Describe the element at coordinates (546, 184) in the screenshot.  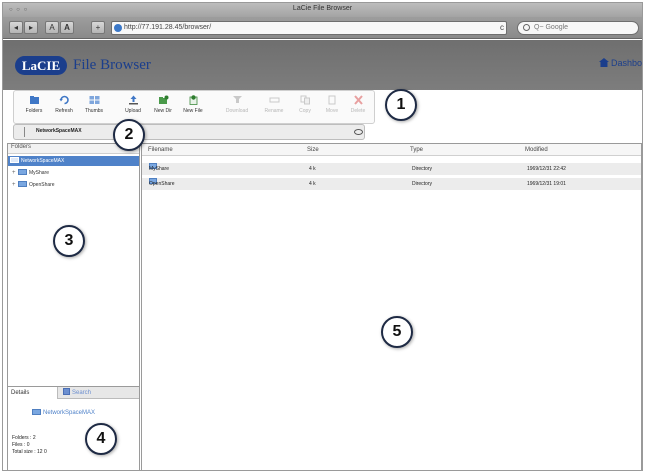
I see `file-modified-cell: 1969/12/31 19:01` at that location.